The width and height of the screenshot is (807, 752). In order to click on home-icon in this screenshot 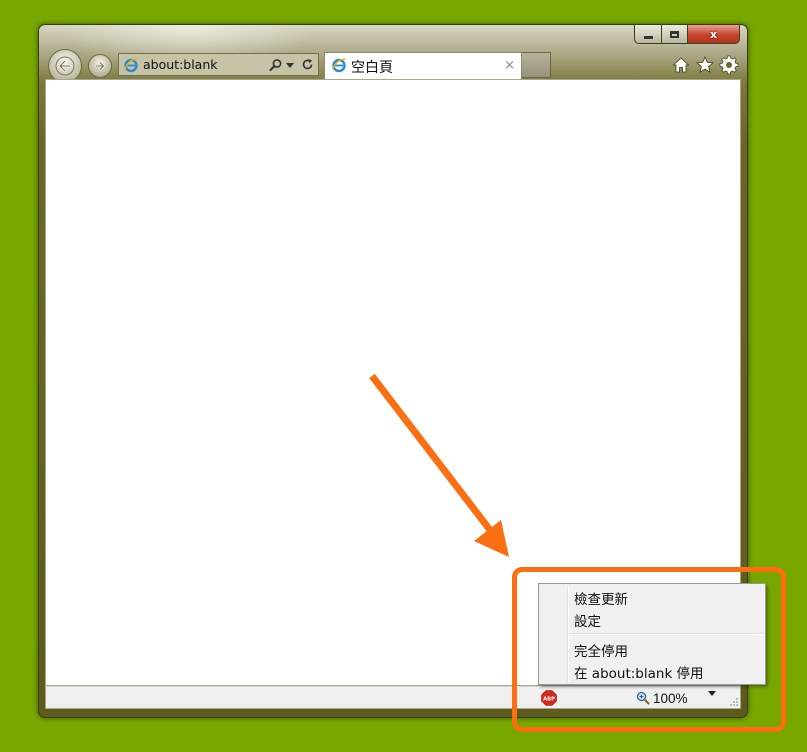, I will do `click(681, 65)`.